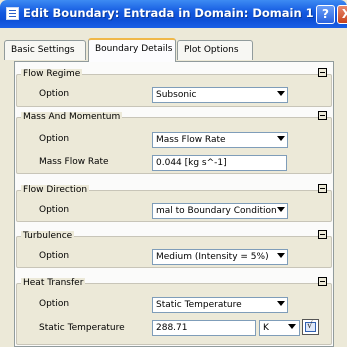  Describe the element at coordinates (191, 140) in the screenshot. I see `select-value: Mass Flow Rate` at that location.